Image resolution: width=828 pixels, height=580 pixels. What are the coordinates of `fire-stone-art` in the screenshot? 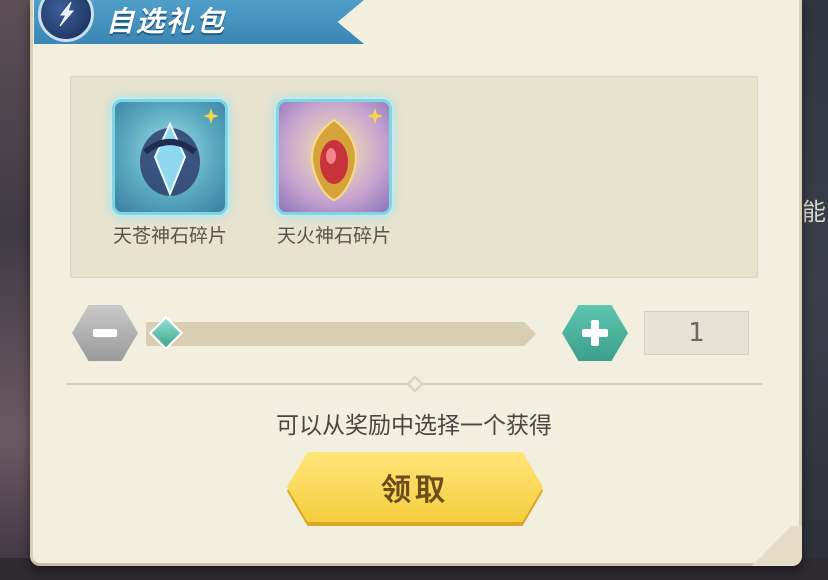 It's located at (334, 160).